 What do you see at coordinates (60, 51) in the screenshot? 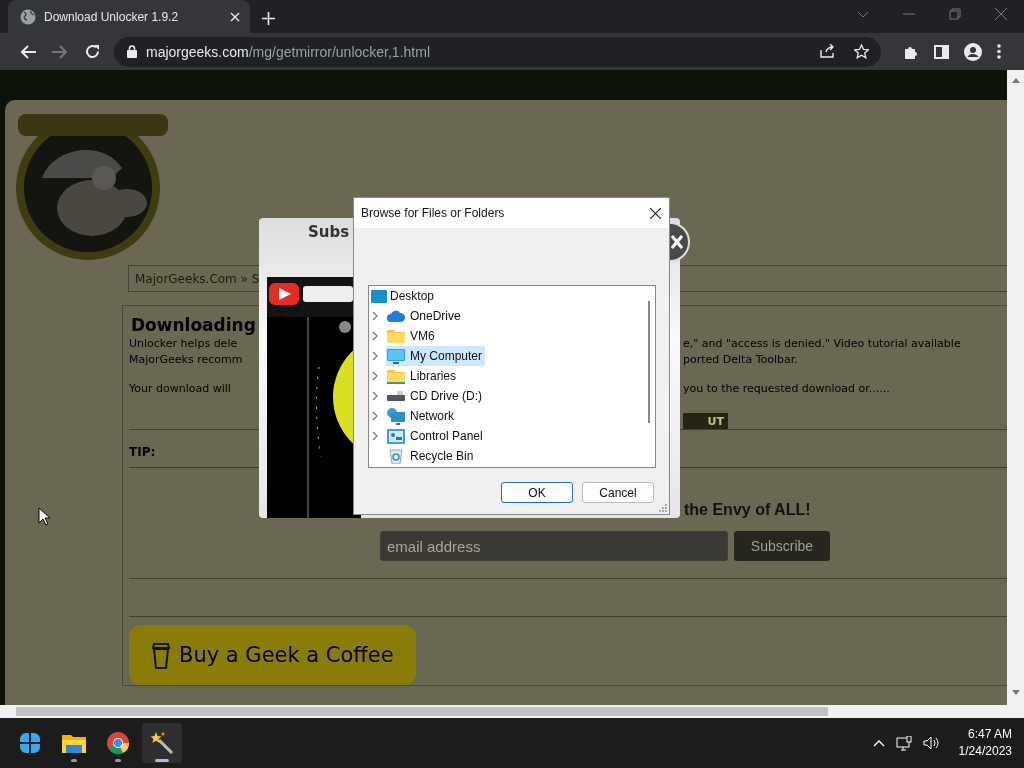
I see `forward-arrow-icon` at bounding box center [60, 51].